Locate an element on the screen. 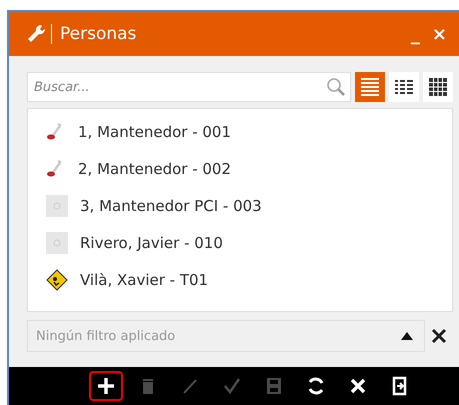 This screenshot has width=459, height=405. person-item: 1, Mantenedor - 001 is located at coordinates (155, 131).